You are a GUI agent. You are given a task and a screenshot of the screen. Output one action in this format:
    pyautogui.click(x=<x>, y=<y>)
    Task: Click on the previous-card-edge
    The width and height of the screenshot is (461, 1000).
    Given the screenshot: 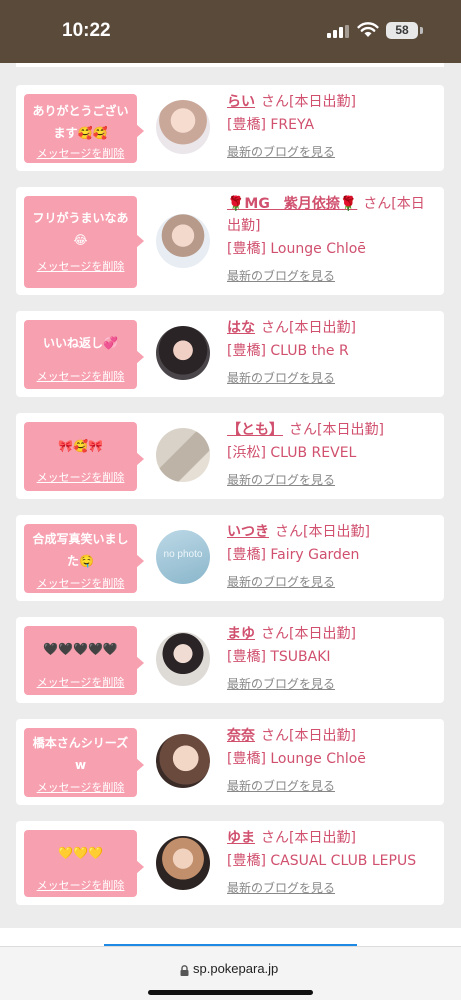 What is the action you would take?
    pyautogui.click(x=230, y=65)
    